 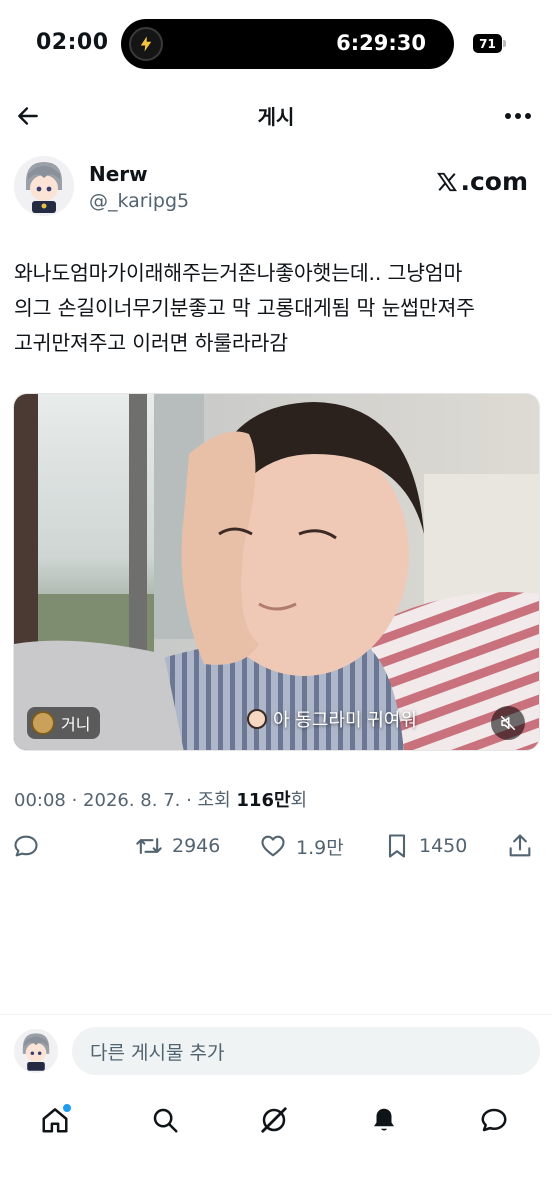 What do you see at coordinates (397, 846) in the screenshot?
I see `bookmark-icon` at bounding box center [397, 846].